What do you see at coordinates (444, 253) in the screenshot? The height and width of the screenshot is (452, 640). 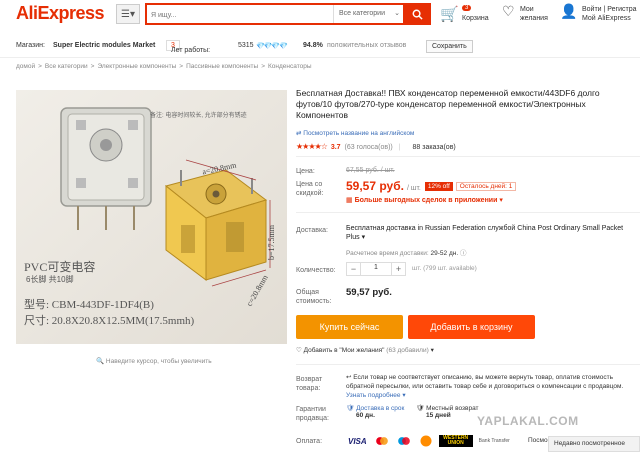 I see `shipping-time-value: 29-52 дн.` at bounding box center [444, 253].